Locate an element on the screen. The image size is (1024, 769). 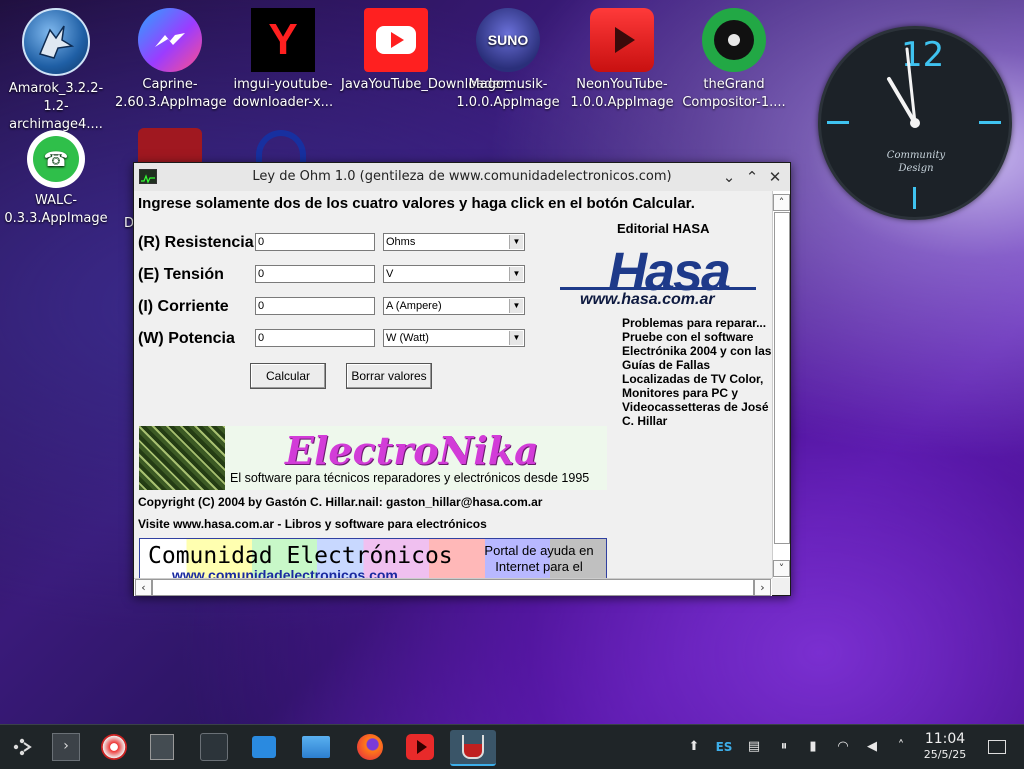
taskbar: › ⬆ ES ▤ ⏸ ▮ ◠ ◀ ˄ 11:04 25/5/25 is located at coordinates (512, 746).